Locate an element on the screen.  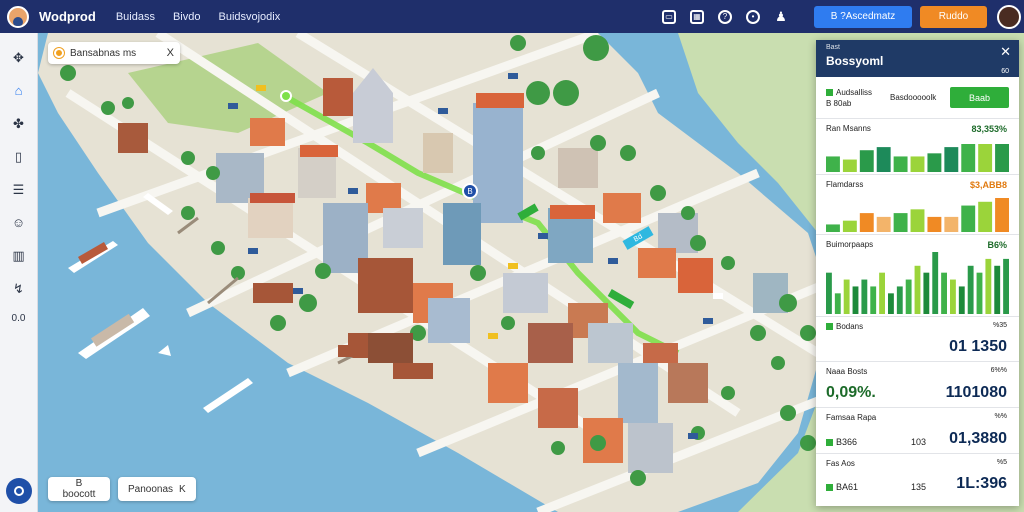
chart-3-value: B6% is located at coordinates (997, 245).